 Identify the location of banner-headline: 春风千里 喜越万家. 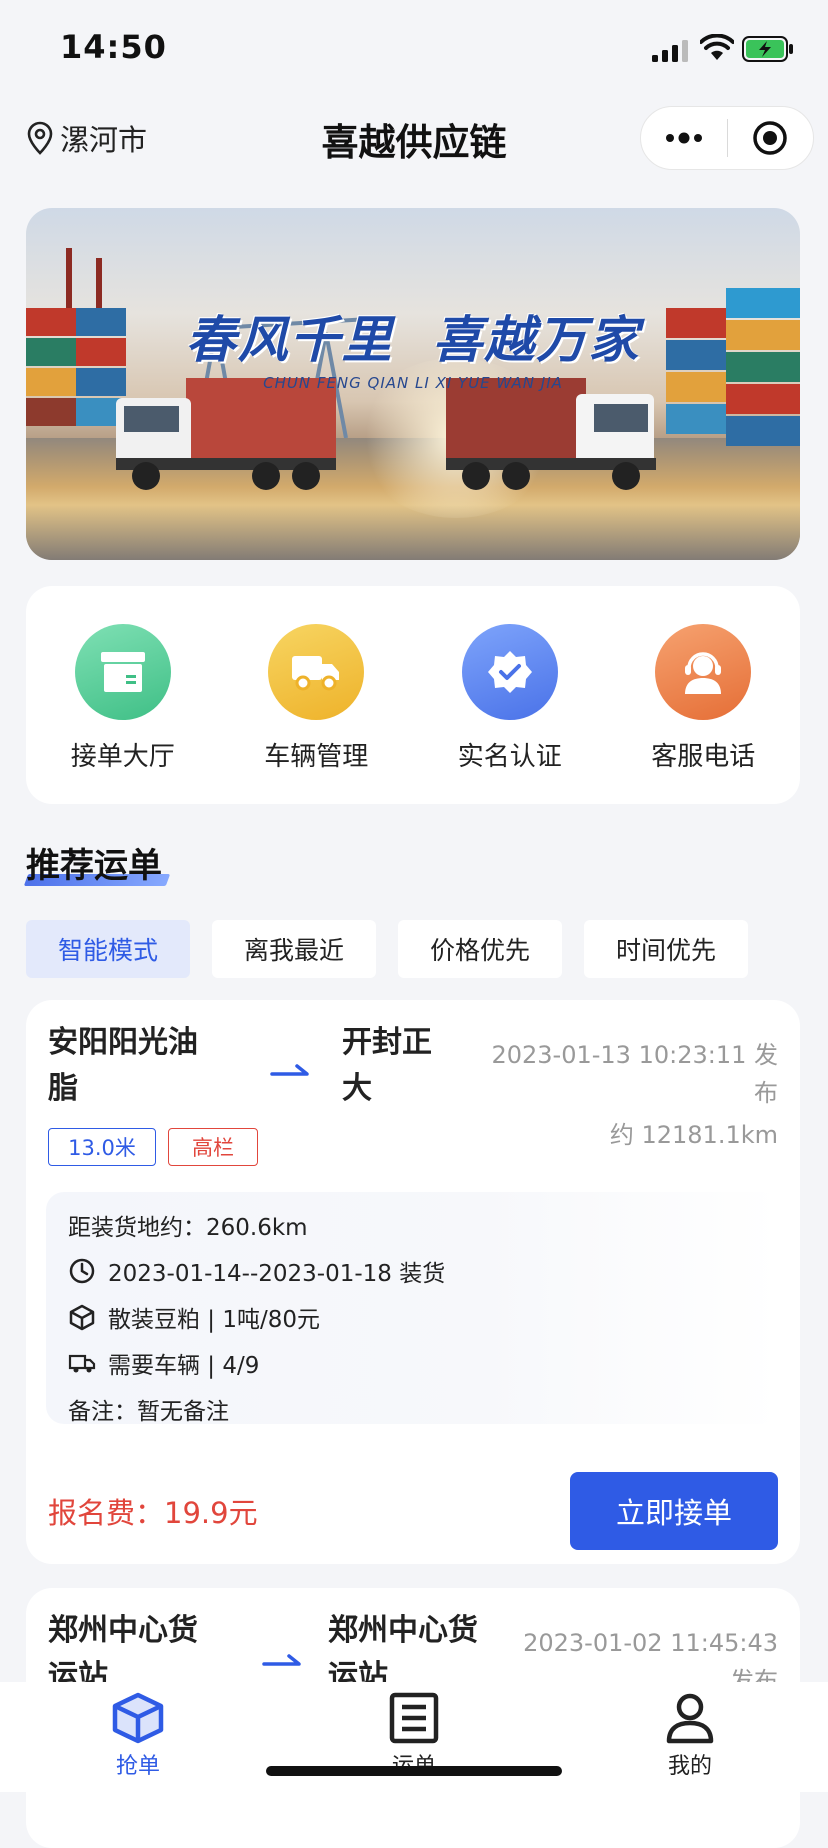
(413, 340).